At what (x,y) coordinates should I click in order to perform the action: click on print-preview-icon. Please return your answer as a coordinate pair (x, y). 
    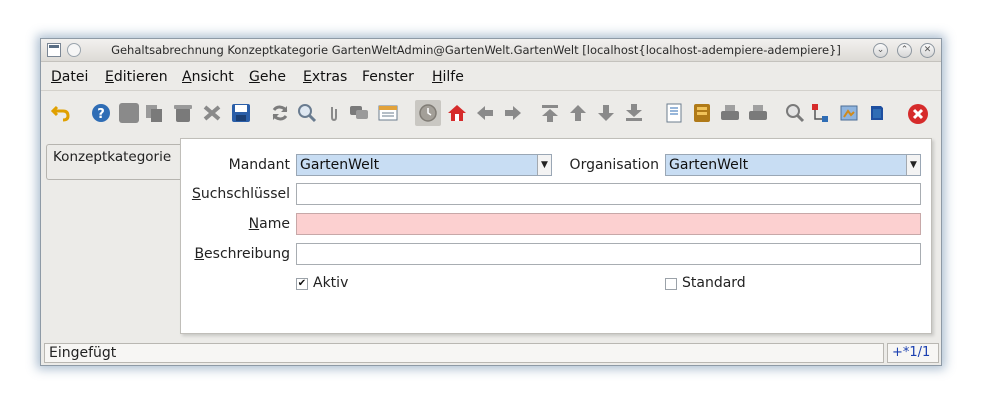
    Looking at the image, I should click on (730, 113).